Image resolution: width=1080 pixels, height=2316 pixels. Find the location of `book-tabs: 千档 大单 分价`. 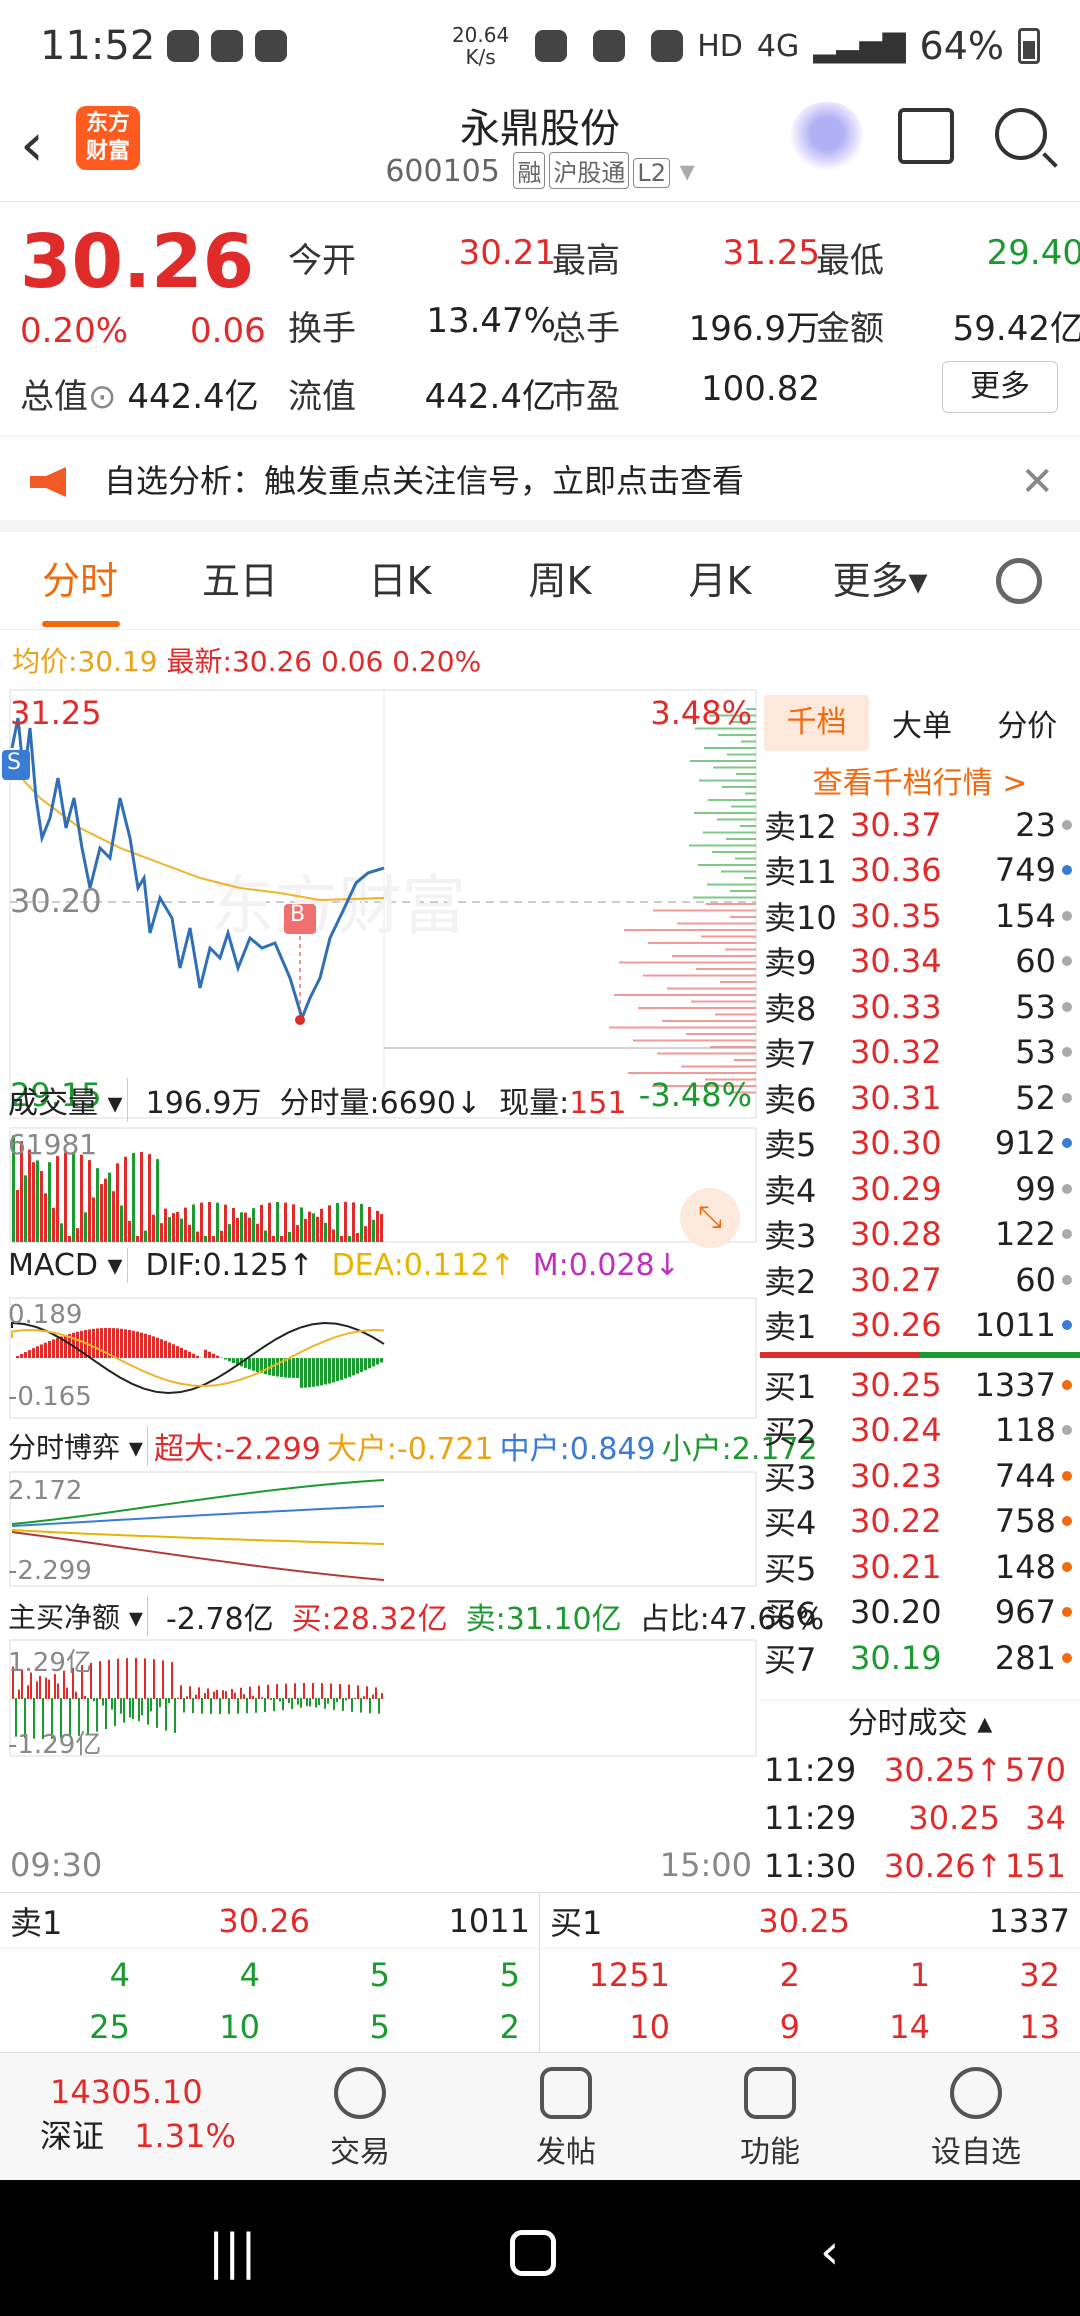

book-tabs: 千档 大单 分价 is located at coordinates (920, 723).